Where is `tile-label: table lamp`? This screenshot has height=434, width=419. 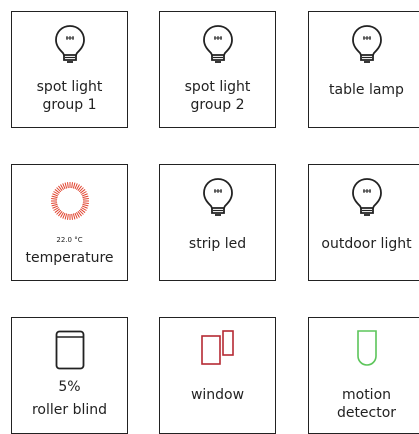 tile-label: table lamp is located at coordinates (366, 90).